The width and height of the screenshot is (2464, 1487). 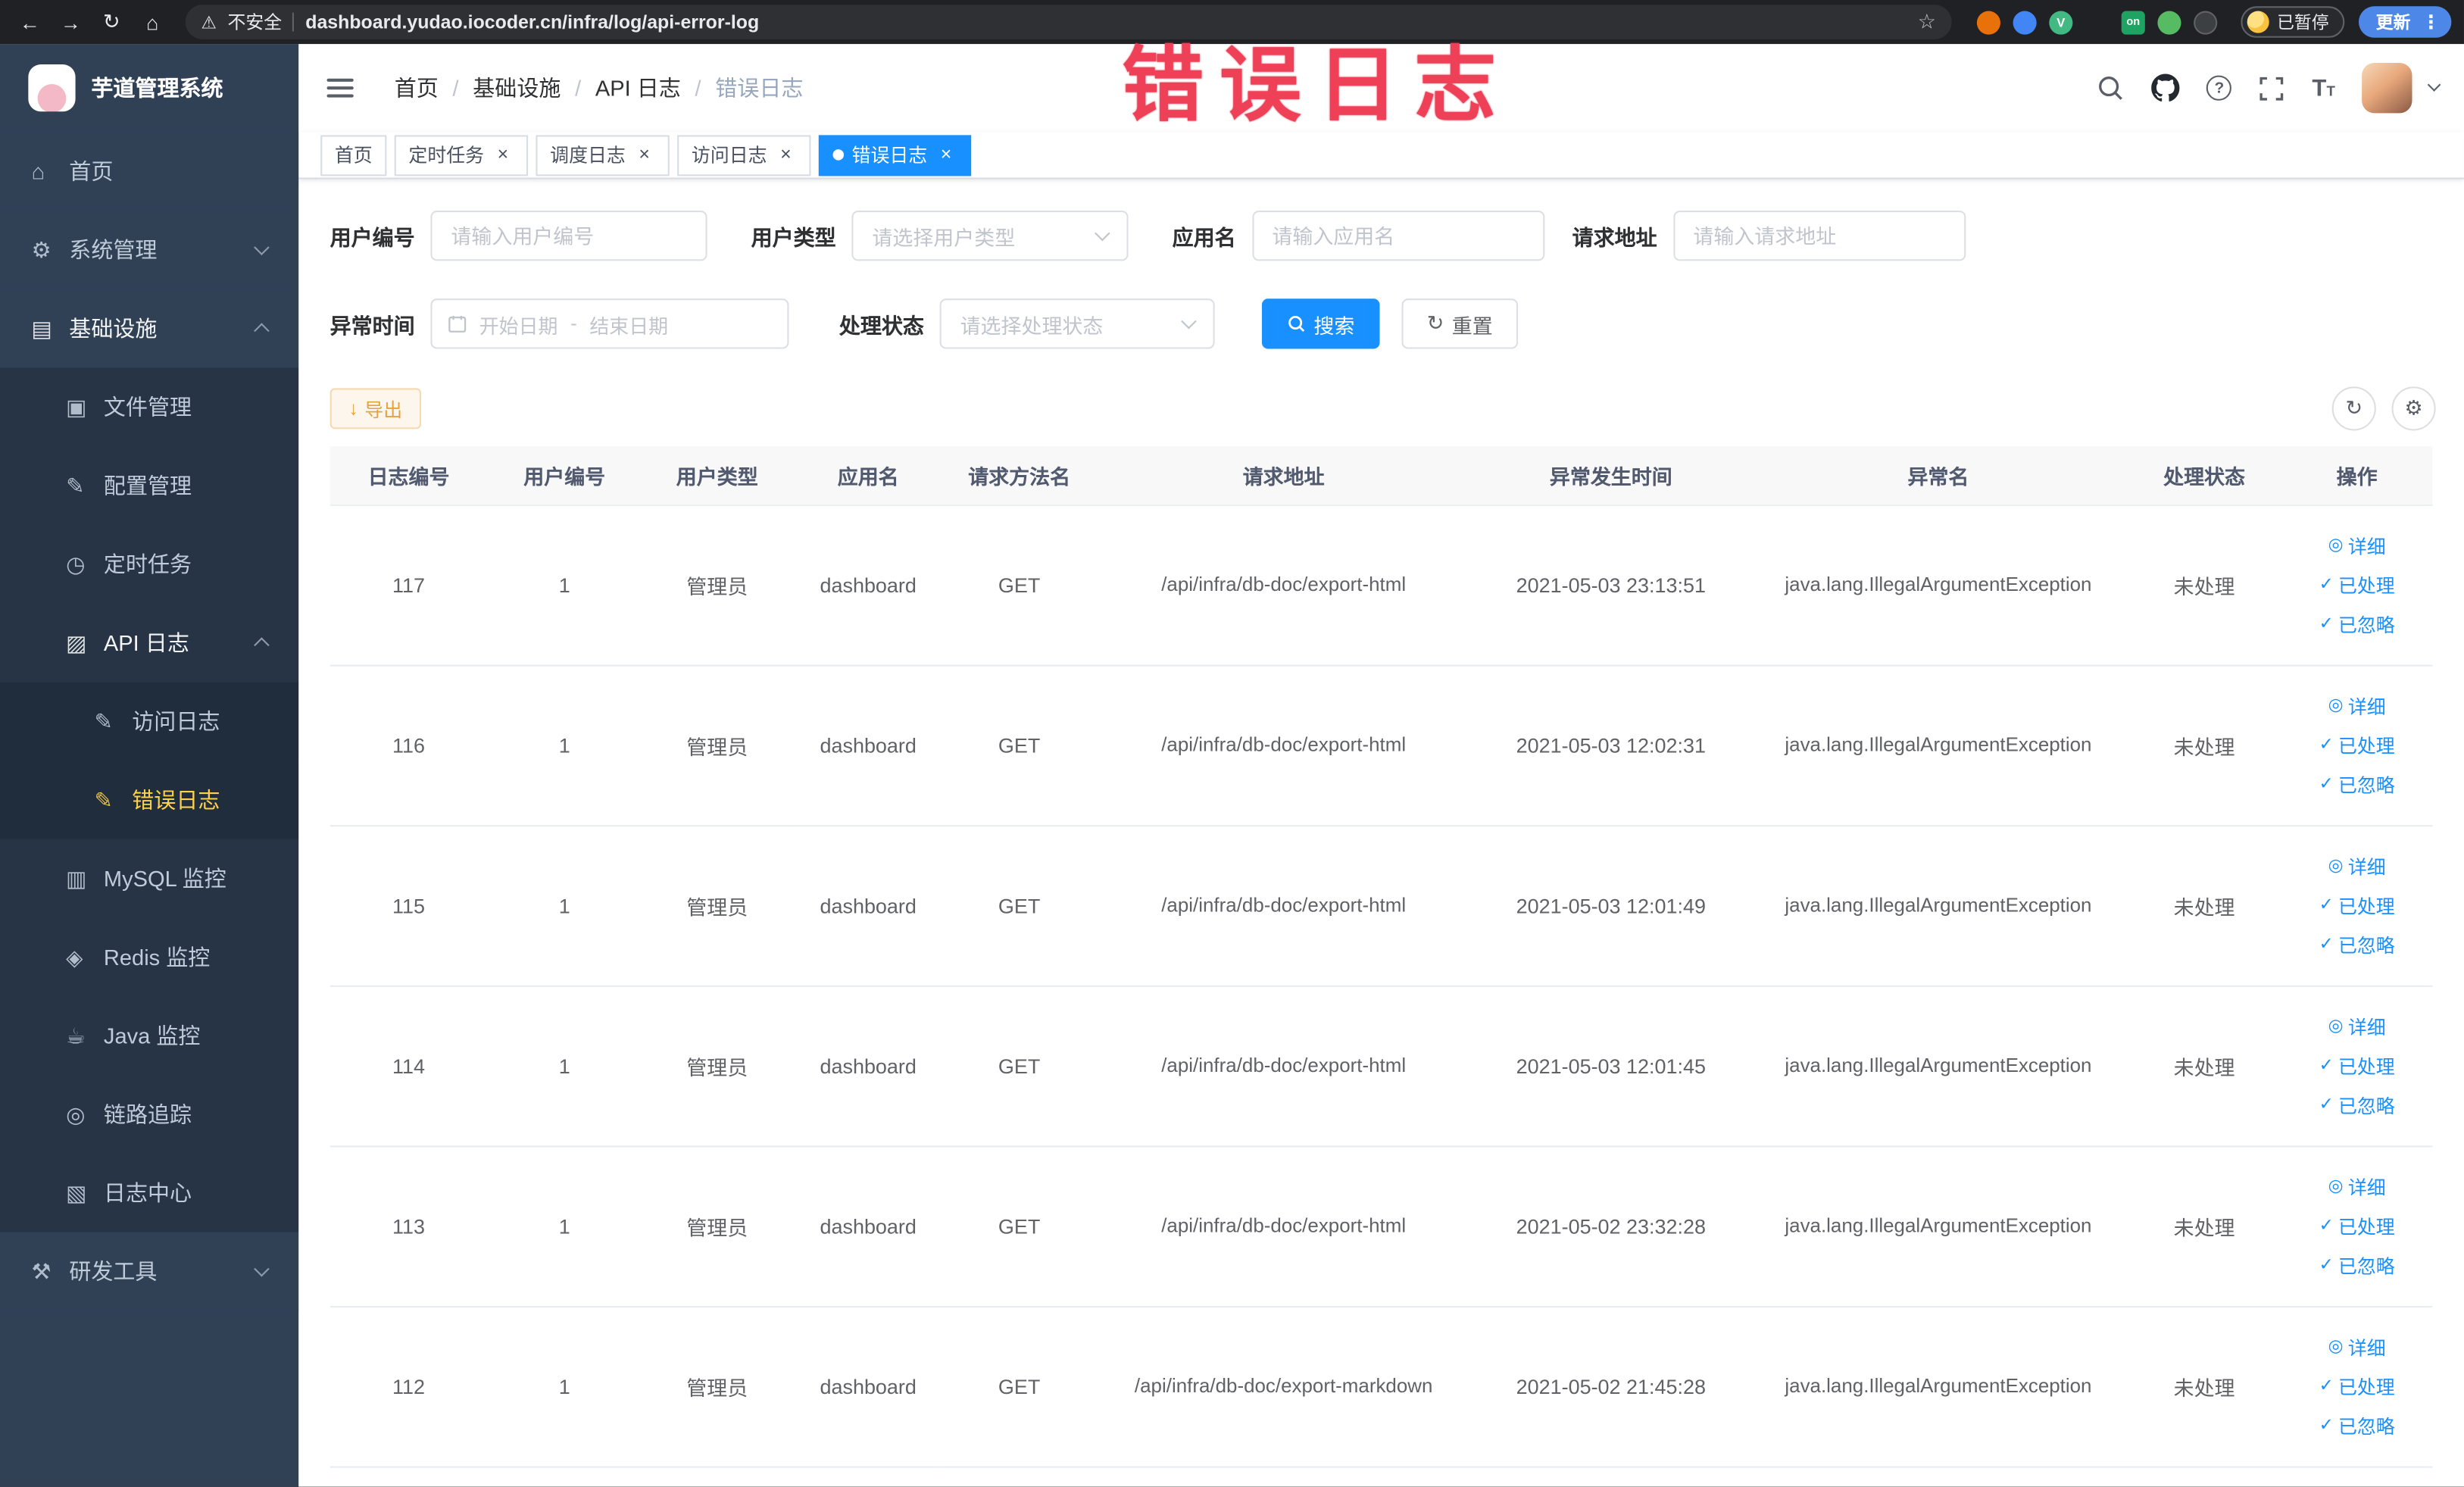 I want to click on breadcrumb-item-api-log: API 日志, so click(x=638, y=87).